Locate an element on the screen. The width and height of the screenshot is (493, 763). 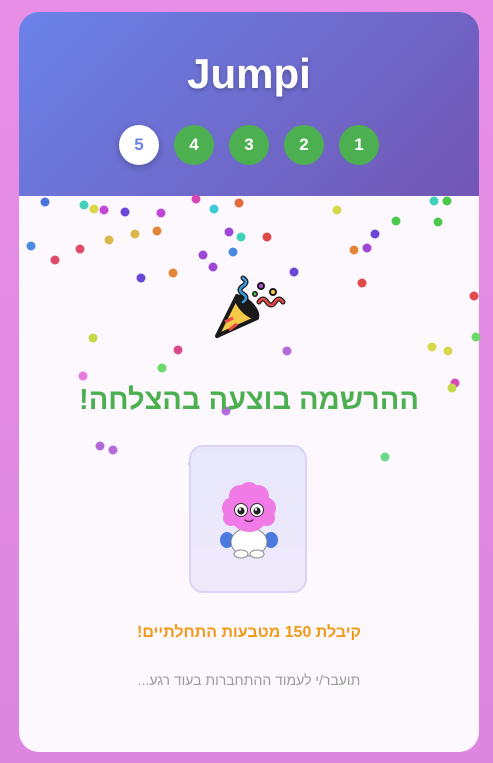
success-message: ההרשמה בוצעה בהצלחה! is located at coordinates (249, 400).